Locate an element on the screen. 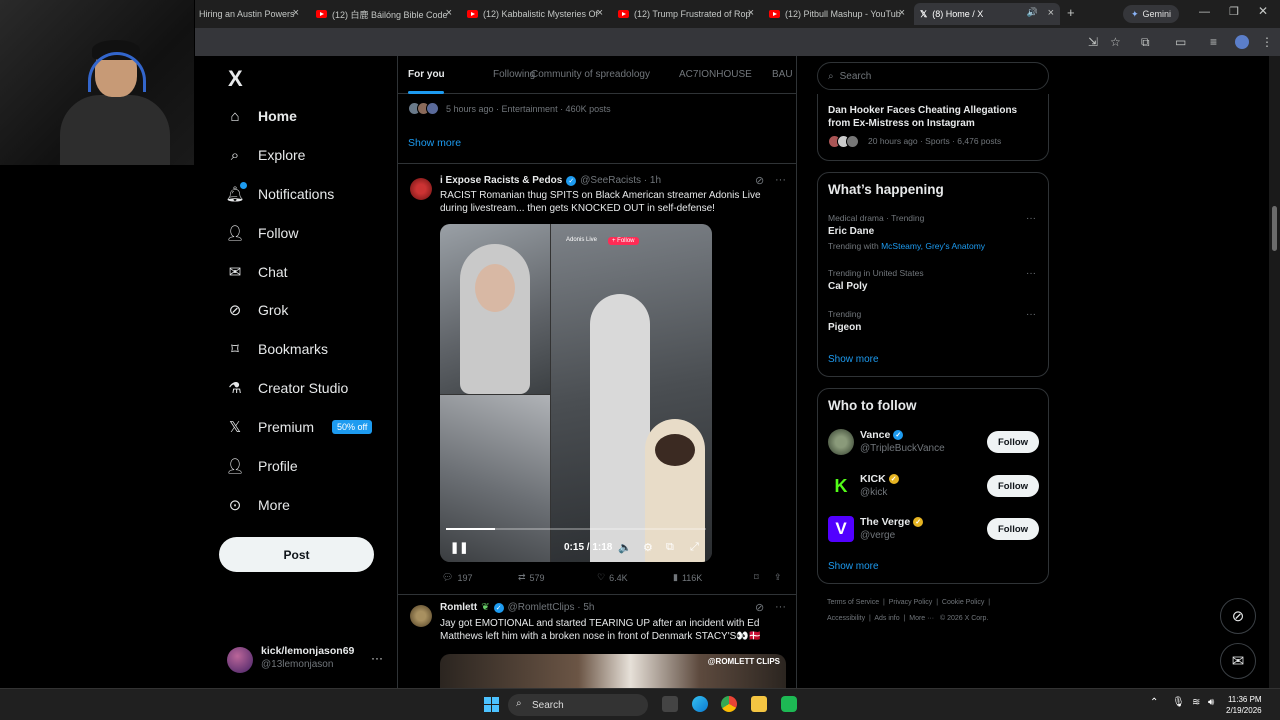  footer-link: Terms of Service is located at coordinates (853, 602).